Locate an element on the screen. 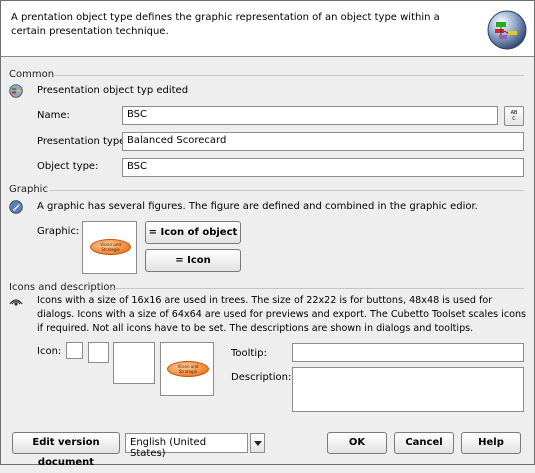 This screenshot has height=473, width=535. name-label: Name: is located at coordinates (53, 115).